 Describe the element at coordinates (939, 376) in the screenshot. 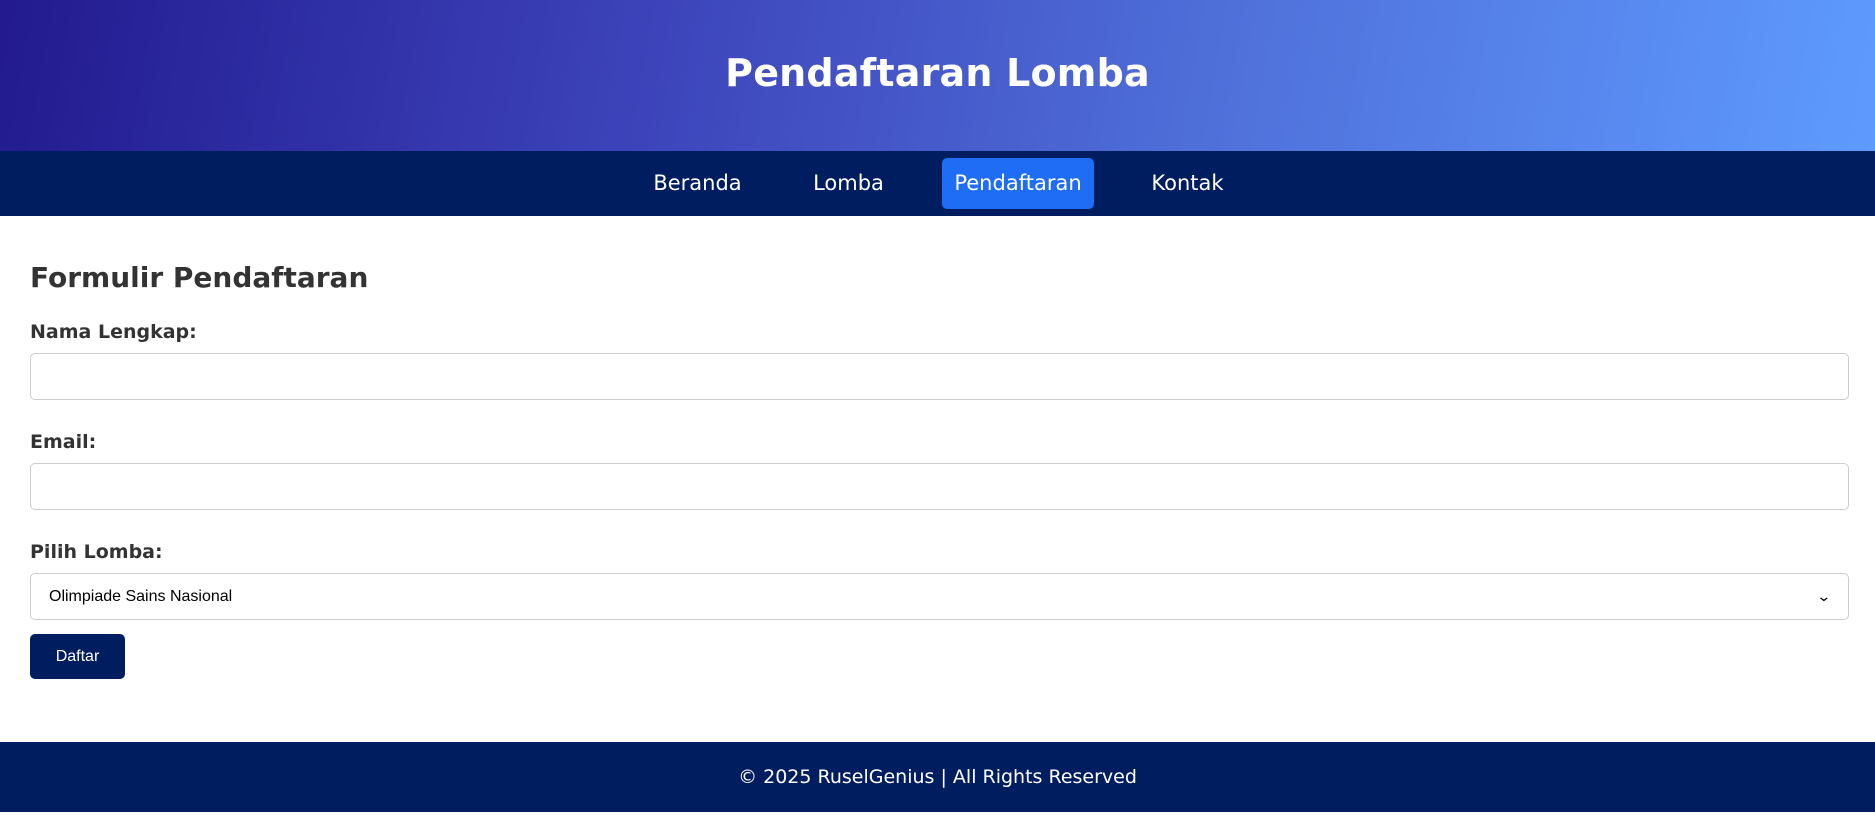

I see `name-input` at that location.